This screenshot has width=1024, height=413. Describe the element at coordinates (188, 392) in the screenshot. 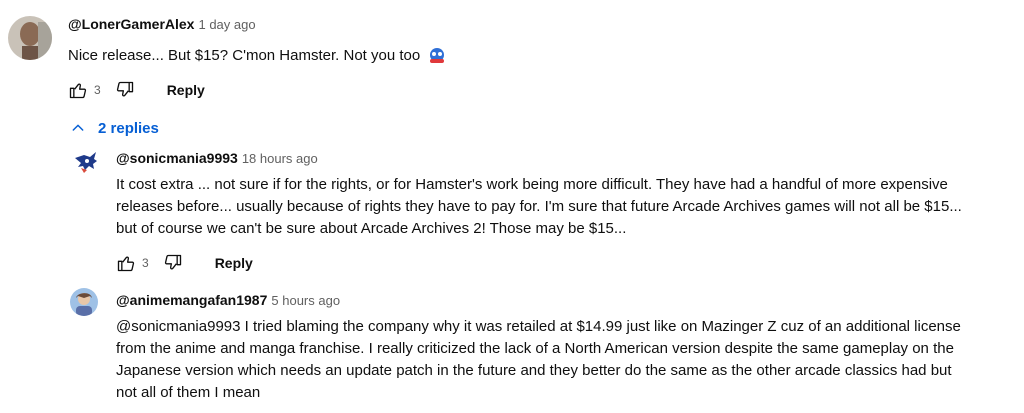

I see `reply-text-line: not all of them I mean` at that location.